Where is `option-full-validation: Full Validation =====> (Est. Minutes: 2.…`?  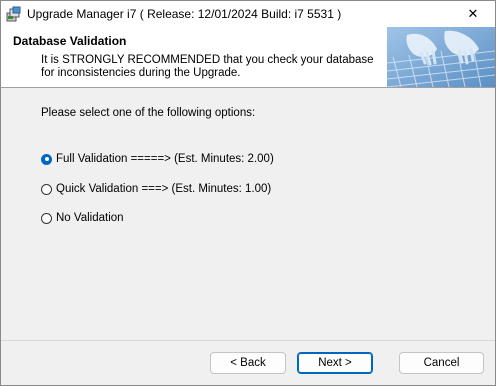 option-full-validation: Full Validation =====> (Est. Minutes: 2.… is located at coordinates (157, 159).